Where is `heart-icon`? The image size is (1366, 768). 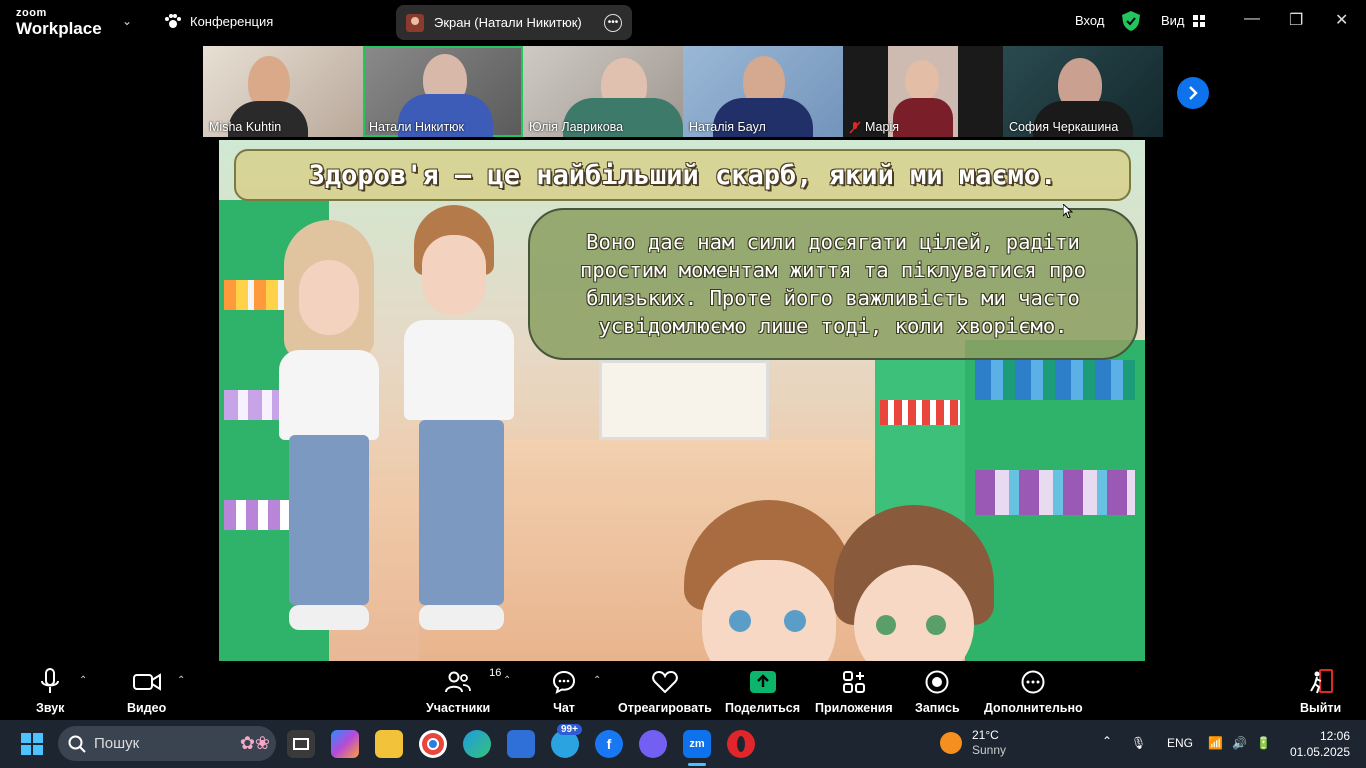 heart-icon is located at coordinates (665, 682).